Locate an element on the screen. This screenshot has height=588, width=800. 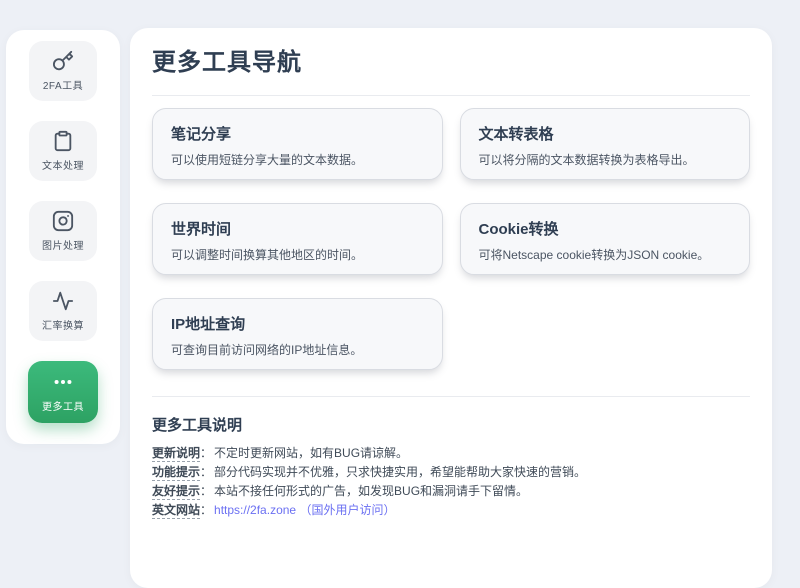
section-divider is located at coordinates (451, 396).